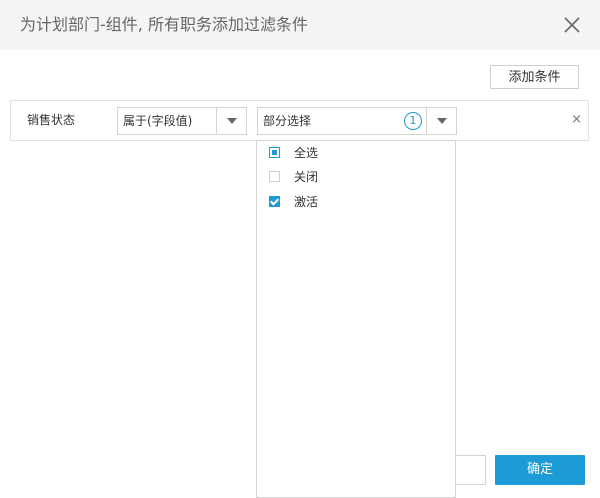  What do you see at coordinates (356, 153) in the screenshot?
I see `option-select-all: 全选` at bounding box center [356, 153].